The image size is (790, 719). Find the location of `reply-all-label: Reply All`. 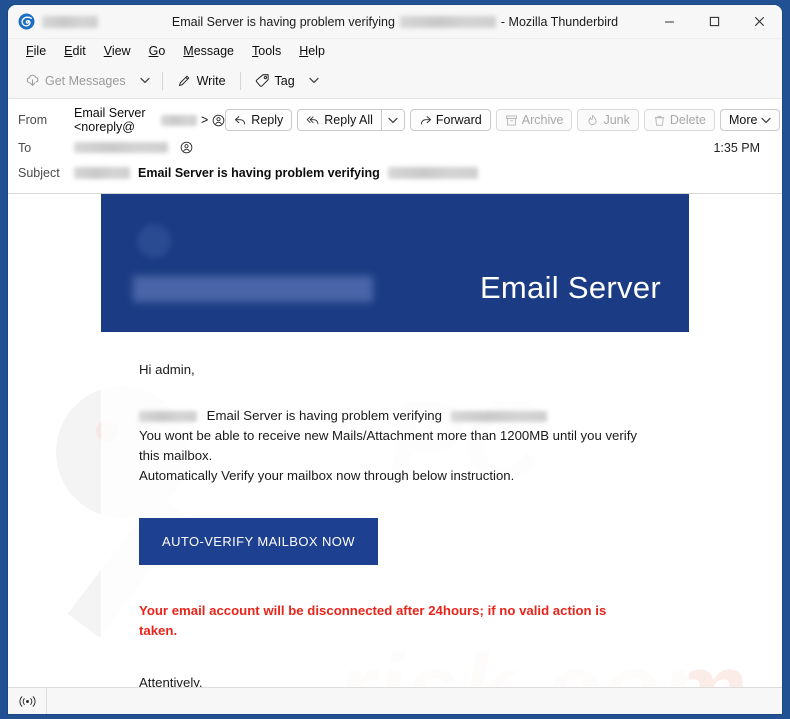

reply-all-label: Reply All is located at coordinates (348, 120).